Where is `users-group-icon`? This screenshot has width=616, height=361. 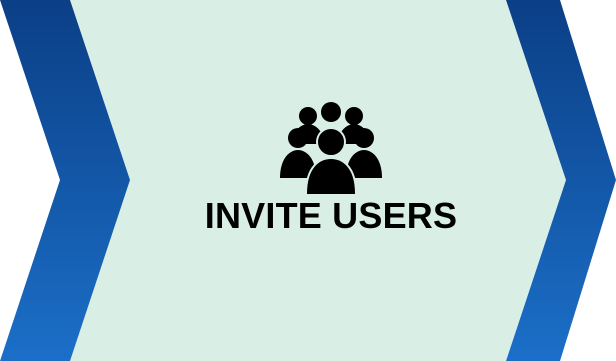
users-group-icon is located at coordinates (331, 148).